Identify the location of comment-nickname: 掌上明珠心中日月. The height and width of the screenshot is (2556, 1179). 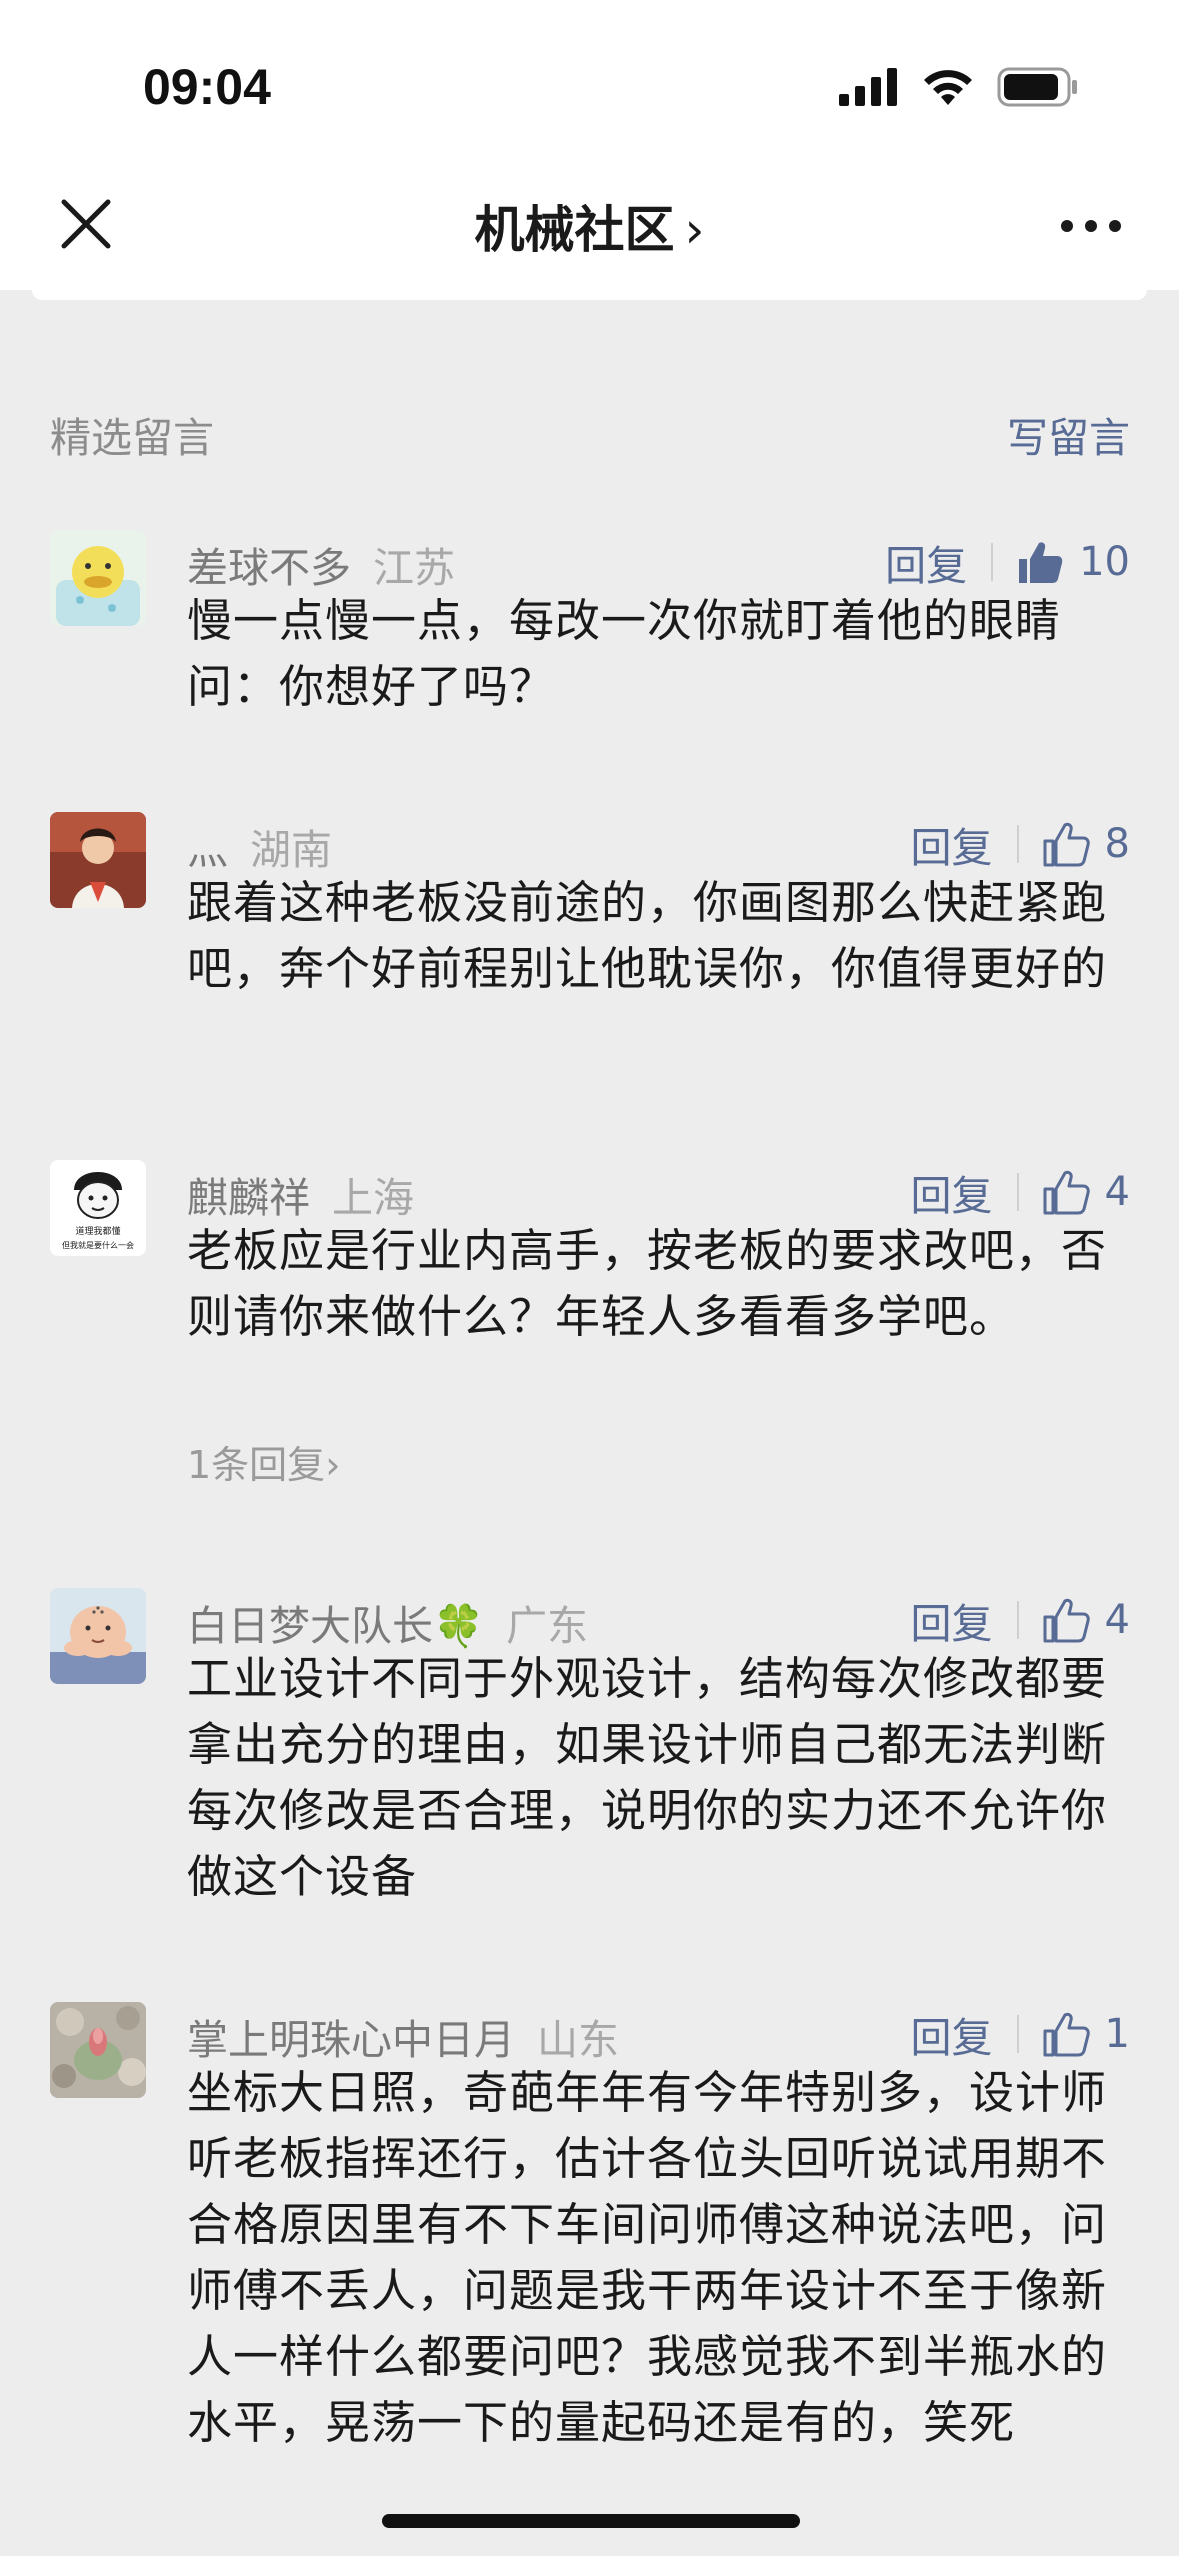
(351, 2040).